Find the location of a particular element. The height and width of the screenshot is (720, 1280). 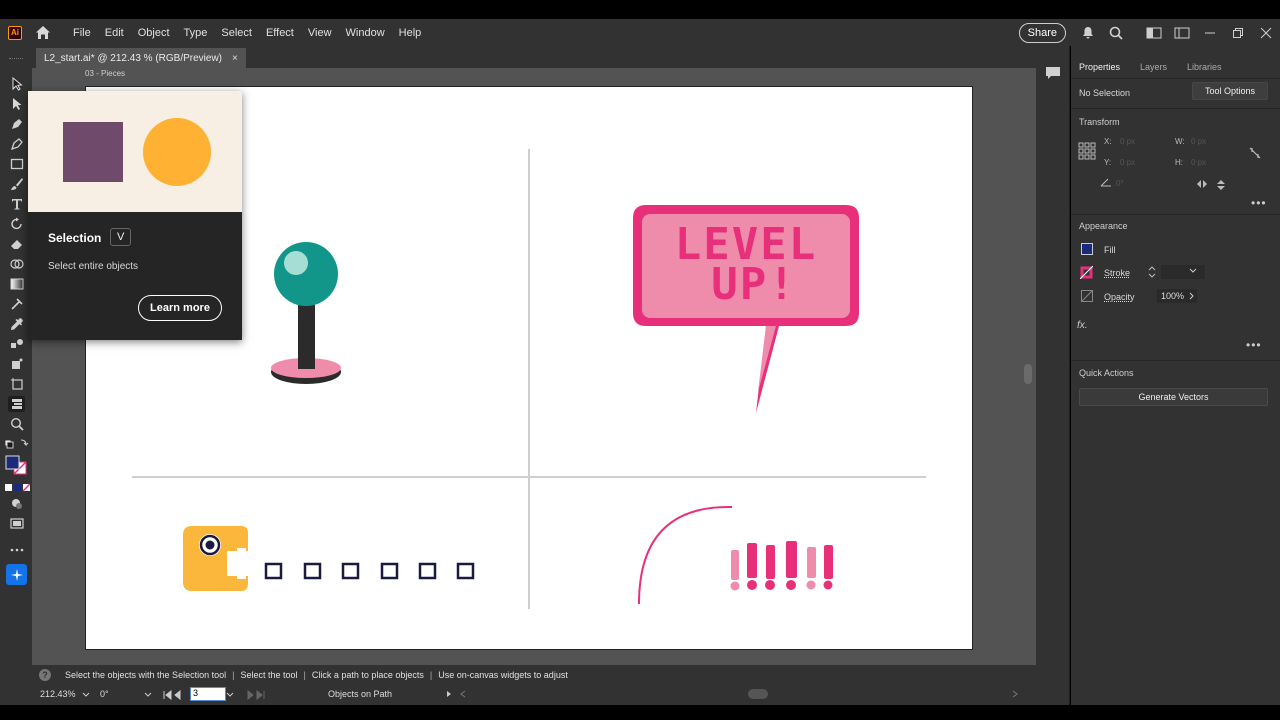

help-icon: ? is located at coordinates (45, 675).